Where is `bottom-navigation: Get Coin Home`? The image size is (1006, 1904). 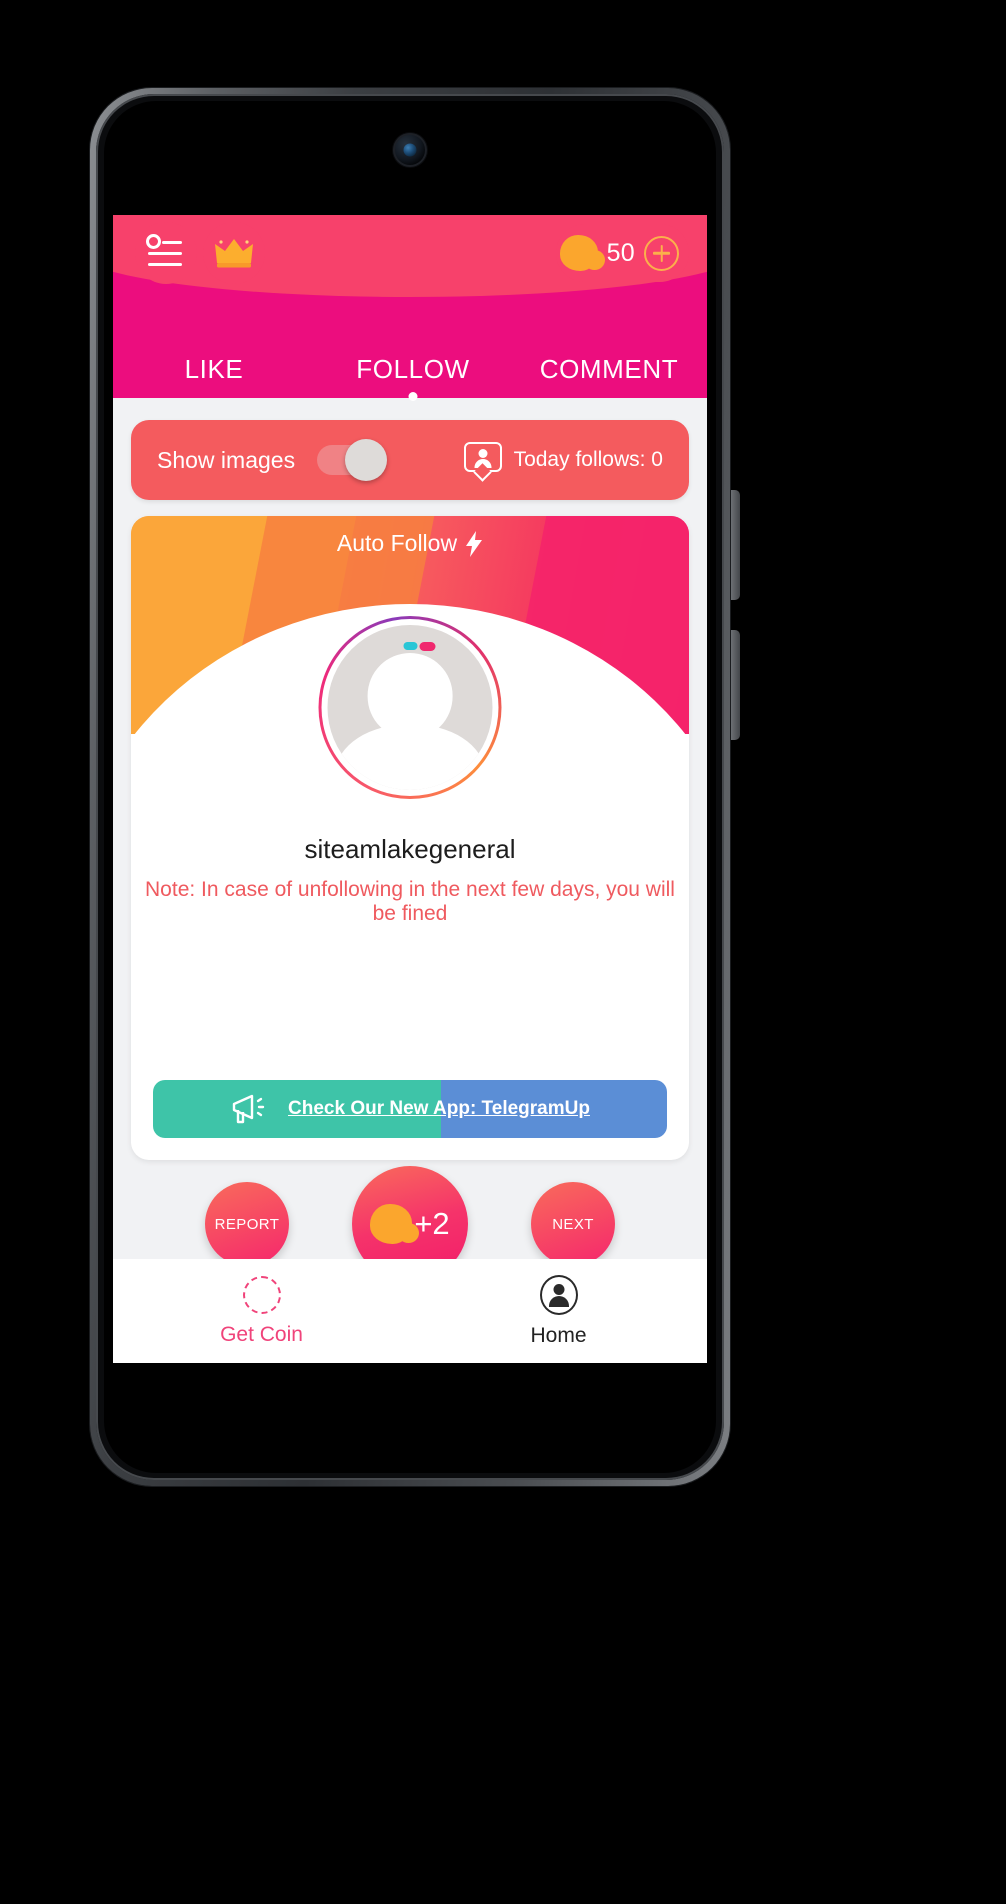 bottom-navigation: Get Coin Home is located at coordinates (410, 1311).